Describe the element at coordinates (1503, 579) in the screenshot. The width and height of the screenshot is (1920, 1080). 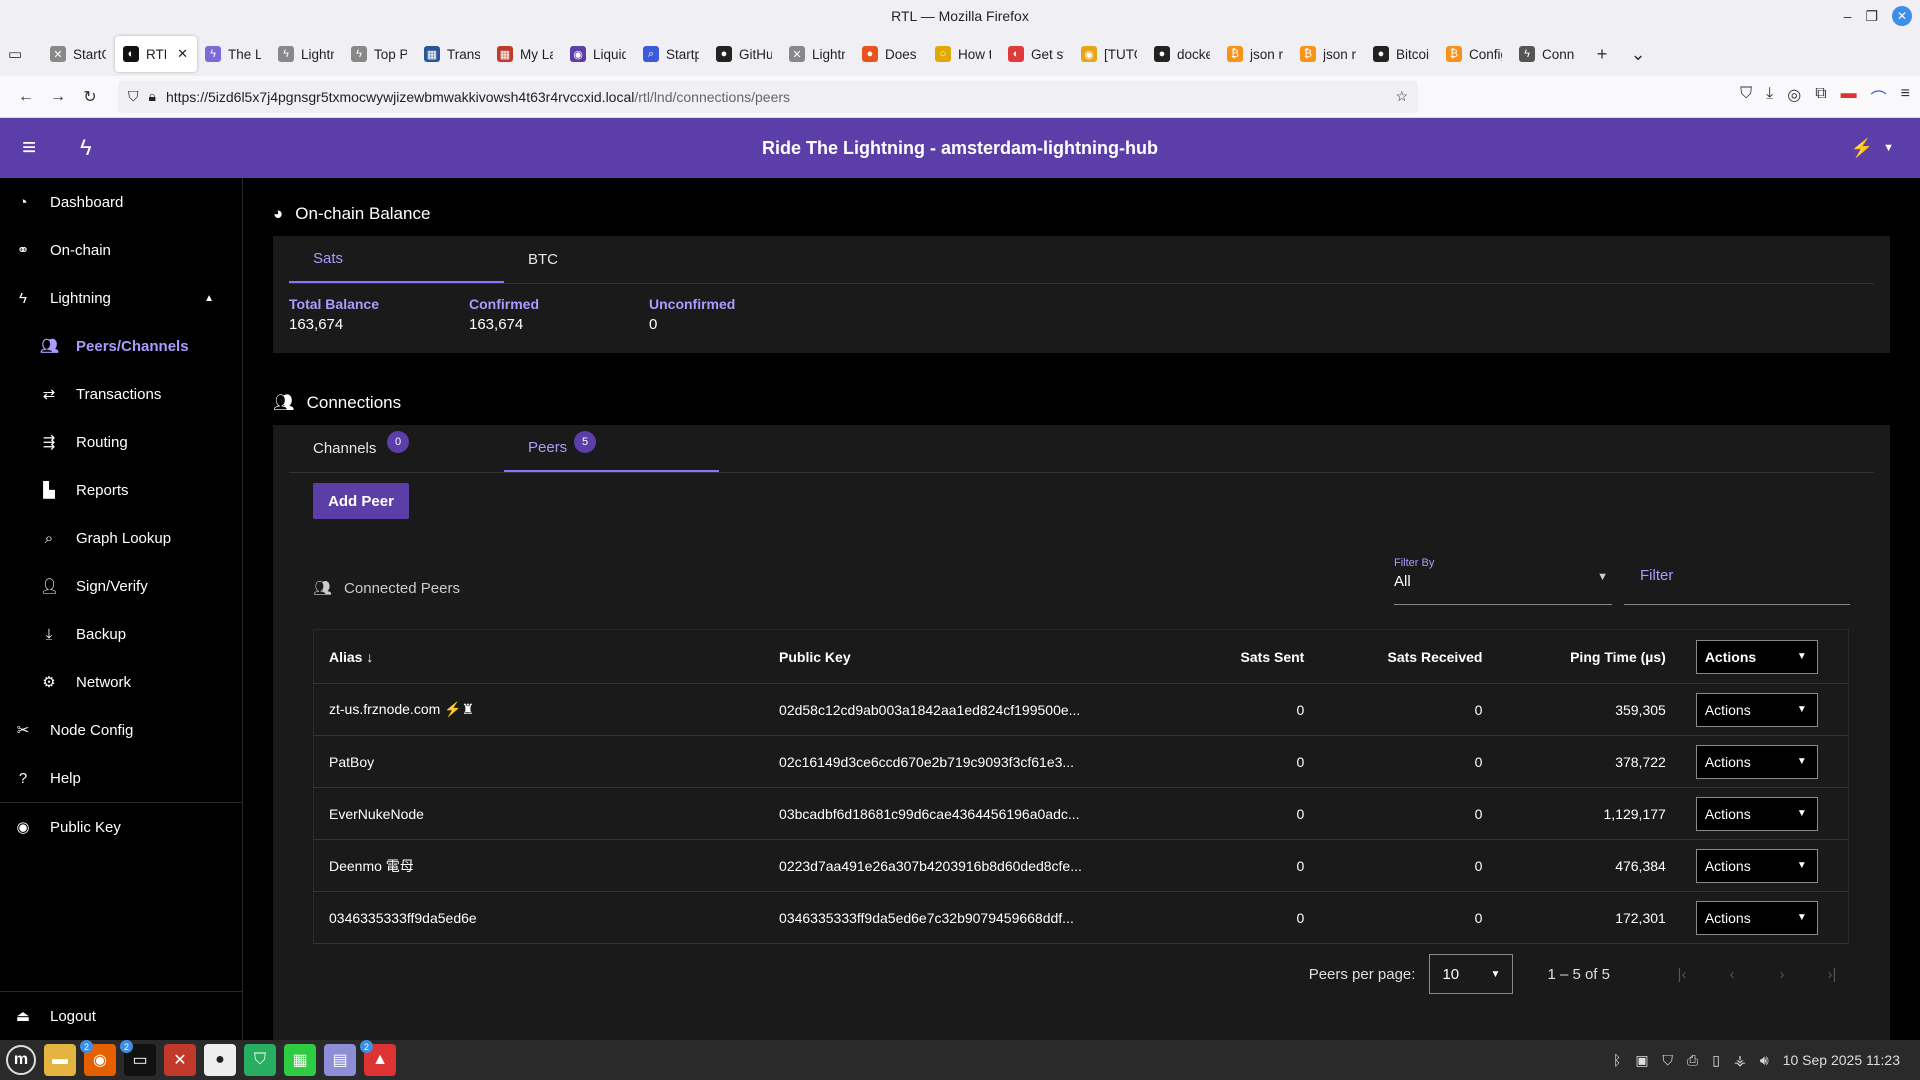
I see `filter-by-select: Filter By All ▼` at that location.